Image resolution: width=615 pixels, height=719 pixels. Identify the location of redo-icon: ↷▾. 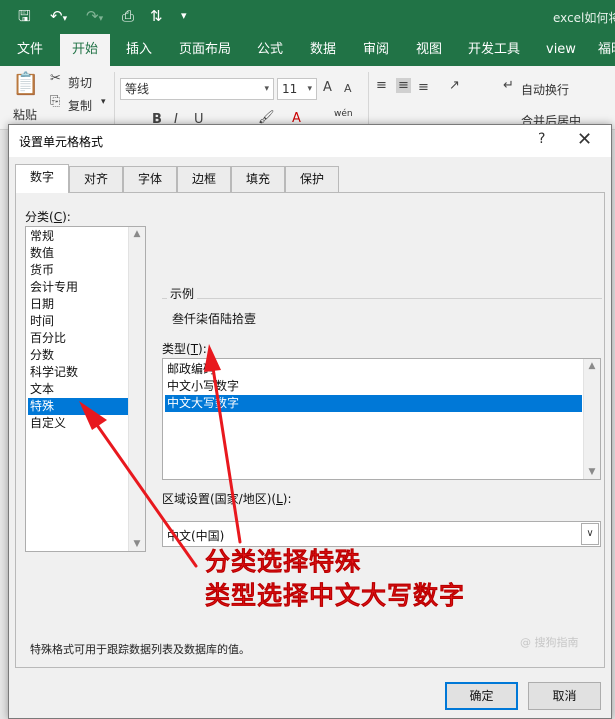
(94, 17).